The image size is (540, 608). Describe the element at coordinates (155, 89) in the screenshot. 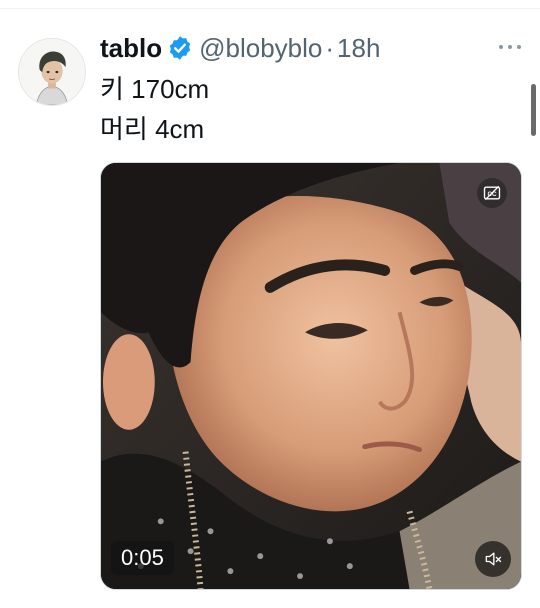

I see `tweet-text-line: 키 170cm` at that location.